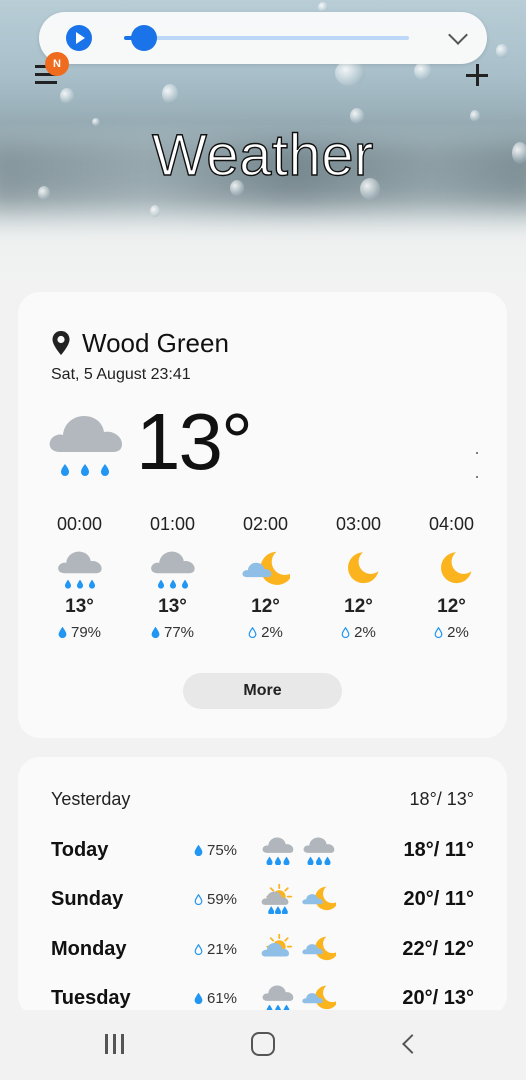  Describe the element at coordinates (358, 524) in the screenshot. I see `hour-time: 03:00` at that location.